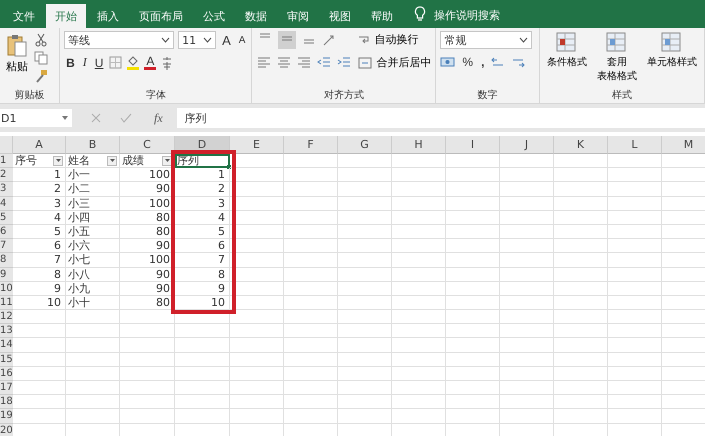 The height and width of the screenshot is (436, 705). Describe the element at coordinates (161, 16) in the screenshot. I see `ribbon-tab: 页面布局` at that location.